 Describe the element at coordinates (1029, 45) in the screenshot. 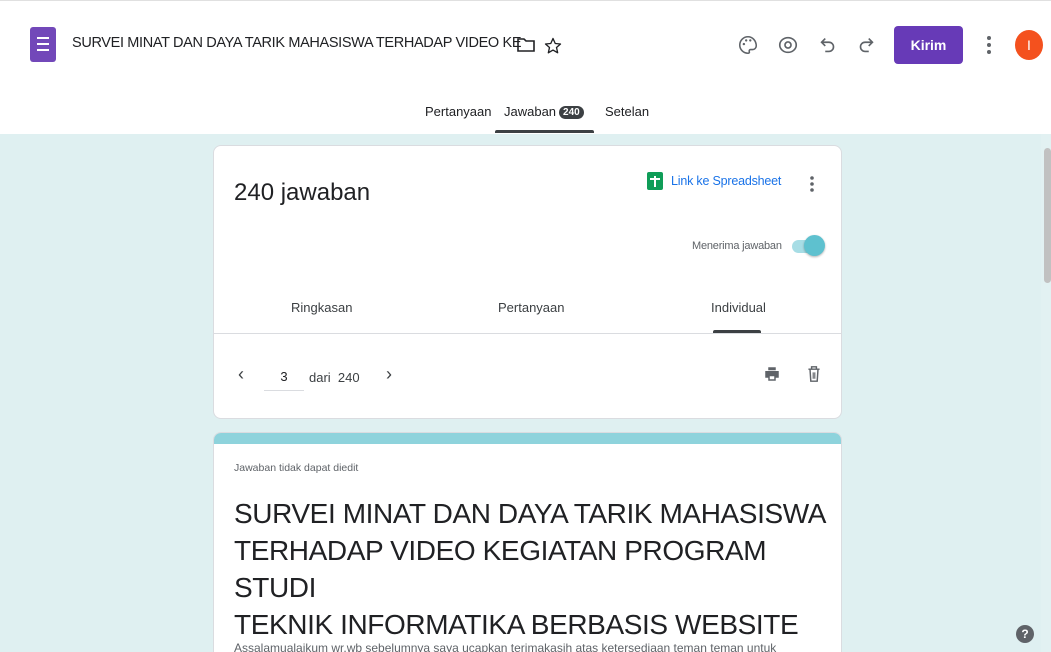

I see `avatar: I` at that location.